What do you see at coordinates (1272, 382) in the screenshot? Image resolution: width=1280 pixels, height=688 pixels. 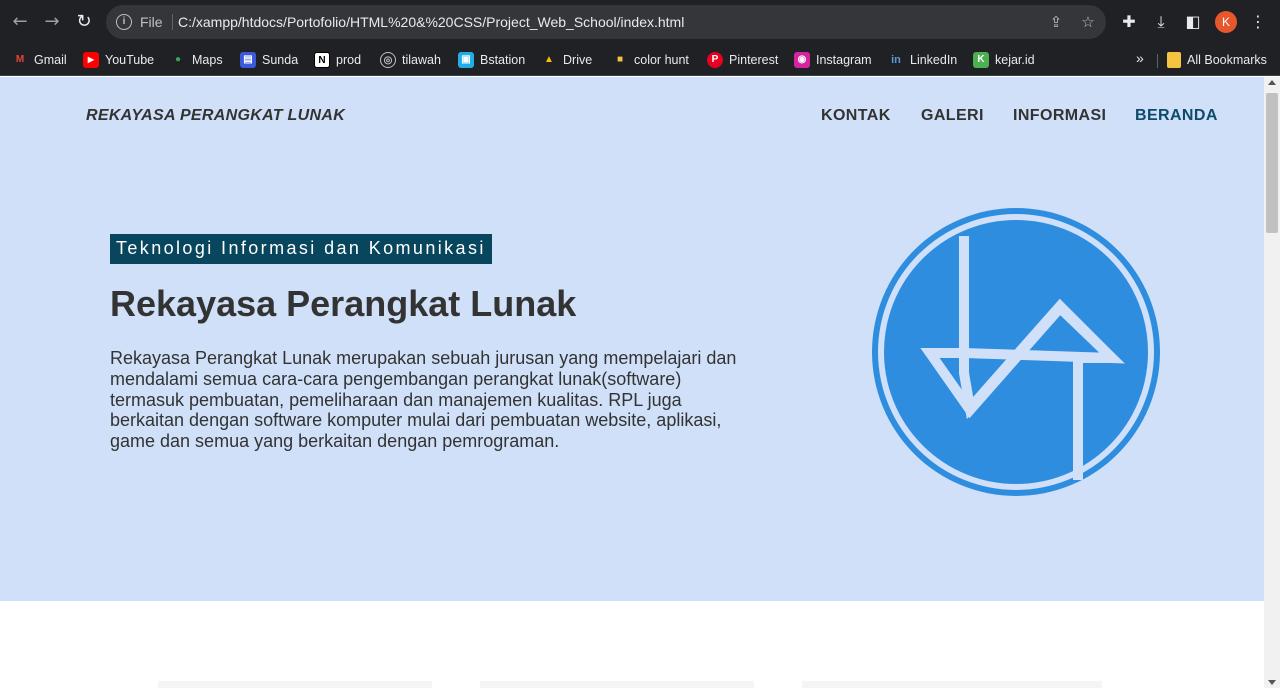 I see `page-scrollbar` at bounding box center [1272, 382].